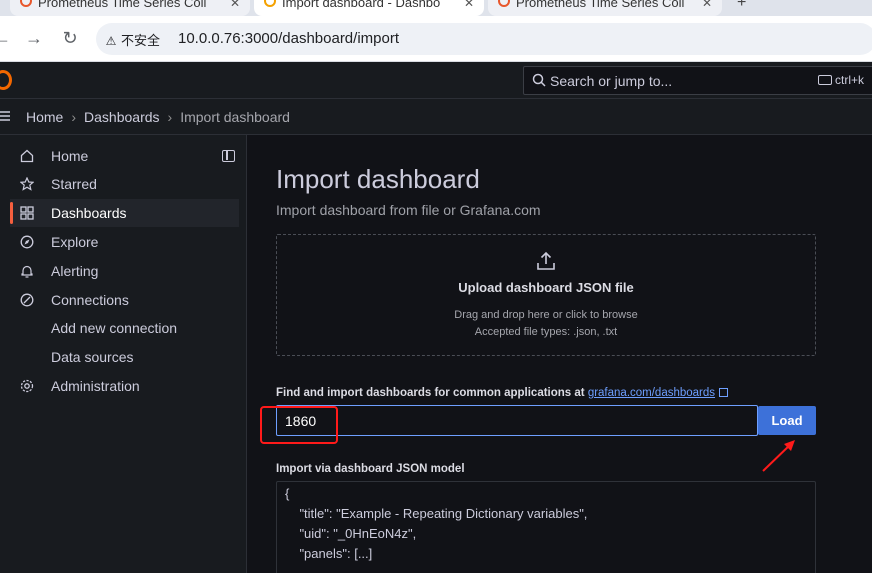 The width and height of the screenshot is (872, 573). I want to click on new-tab-icon: +, so click(741, 6).